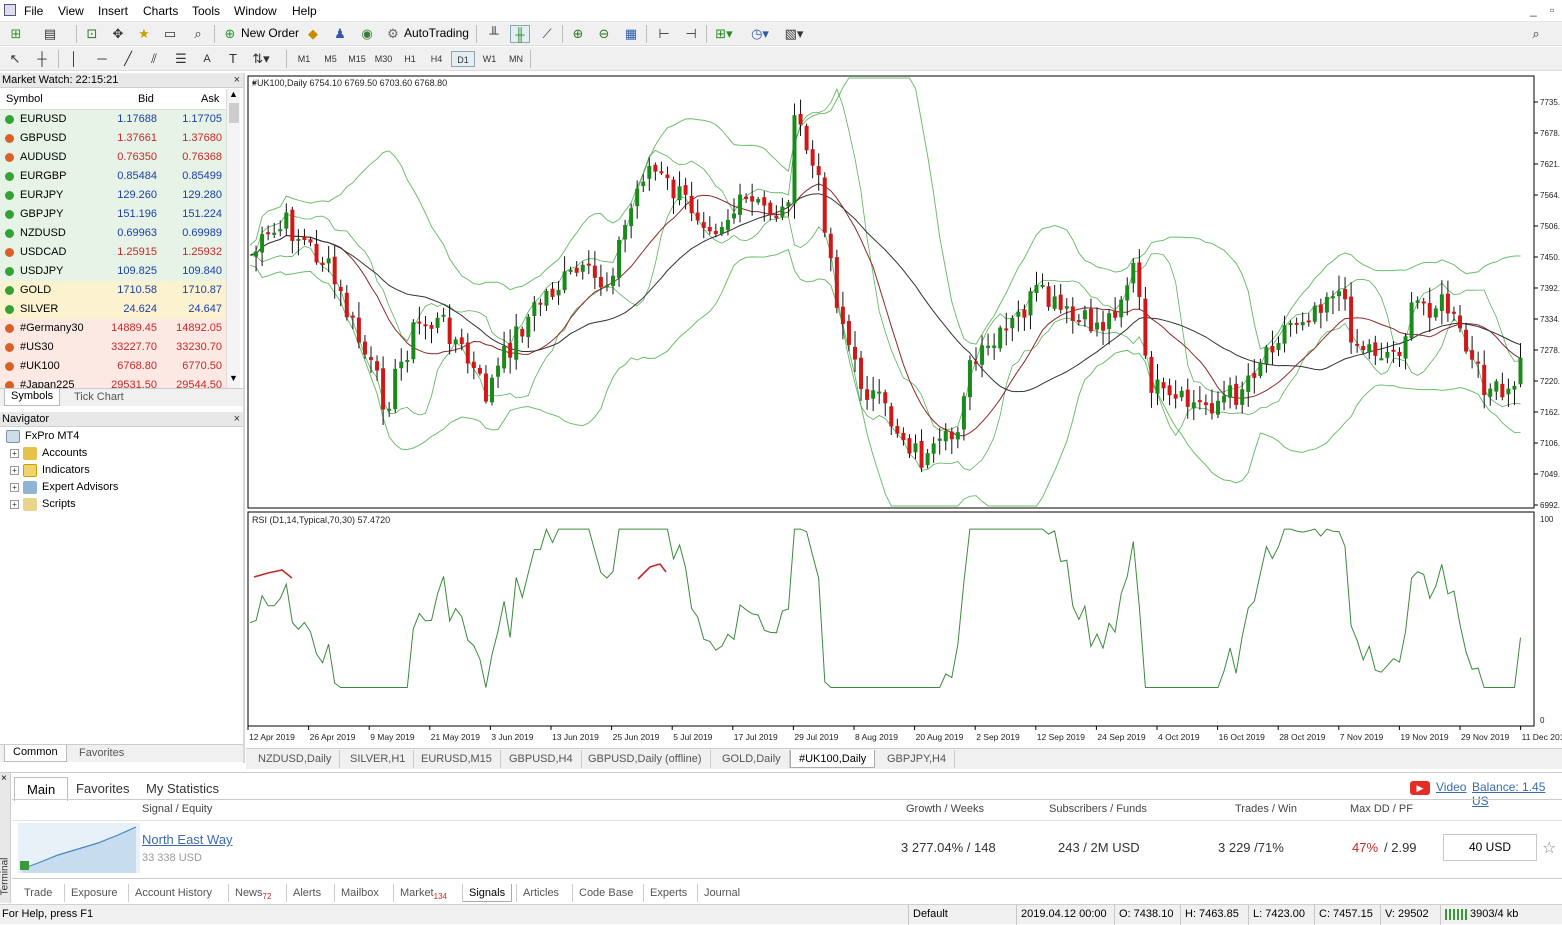  I want to click on menu-help: Help, so click(304, 11).